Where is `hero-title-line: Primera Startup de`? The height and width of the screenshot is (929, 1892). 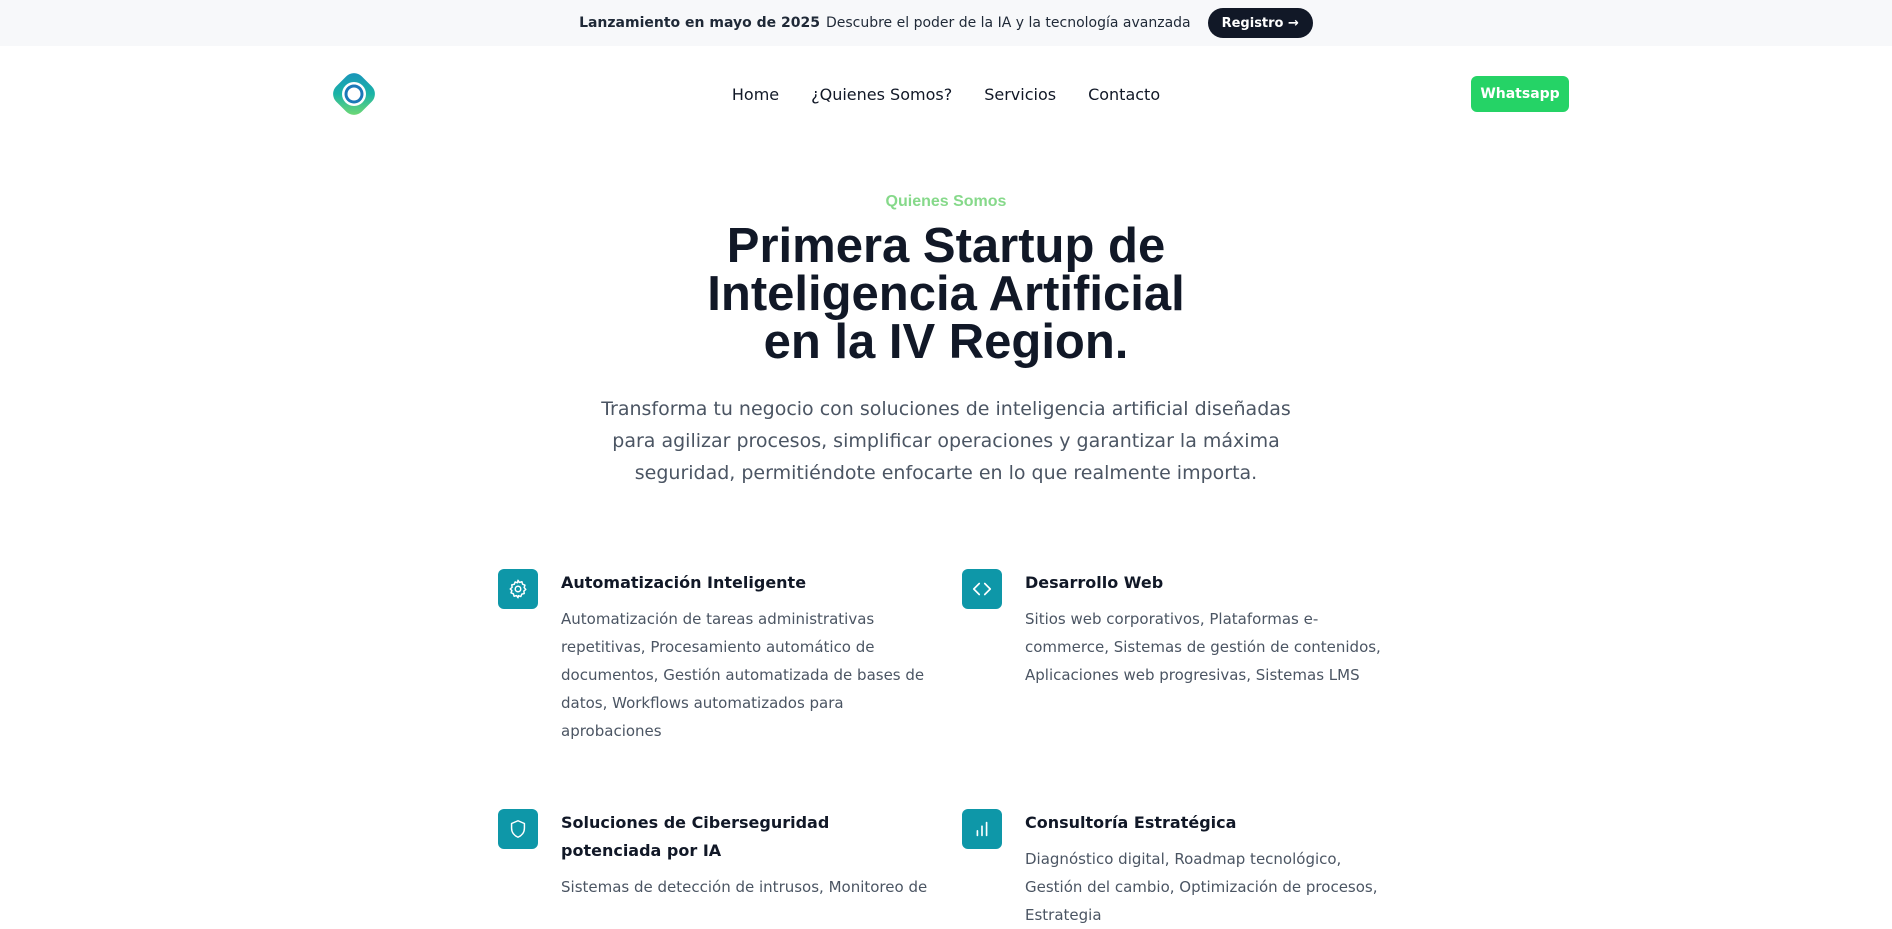
hero-title-line: Primera Startup de is located at coordinates (946, 246).